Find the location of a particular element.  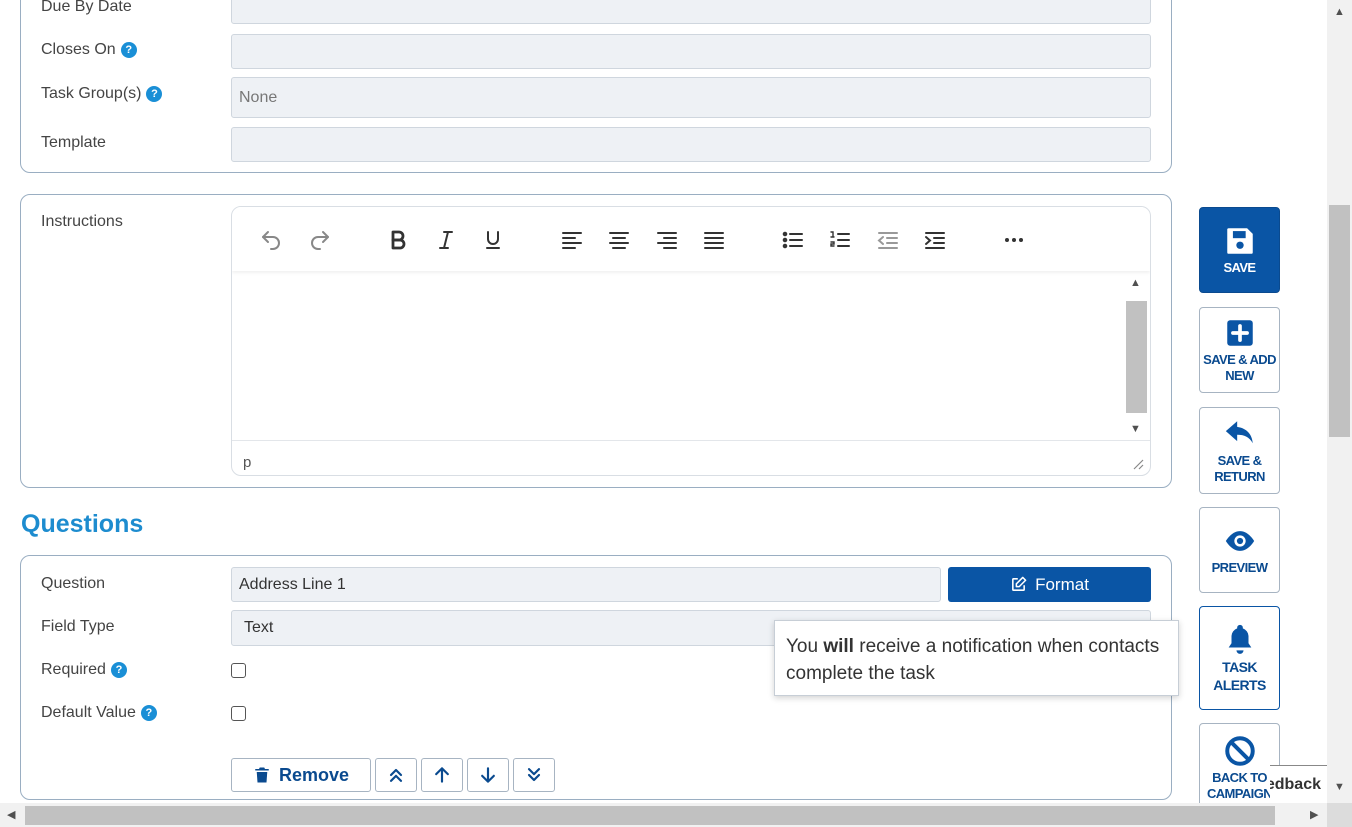

editor-element-path: p is located at coordinates (247, 462).